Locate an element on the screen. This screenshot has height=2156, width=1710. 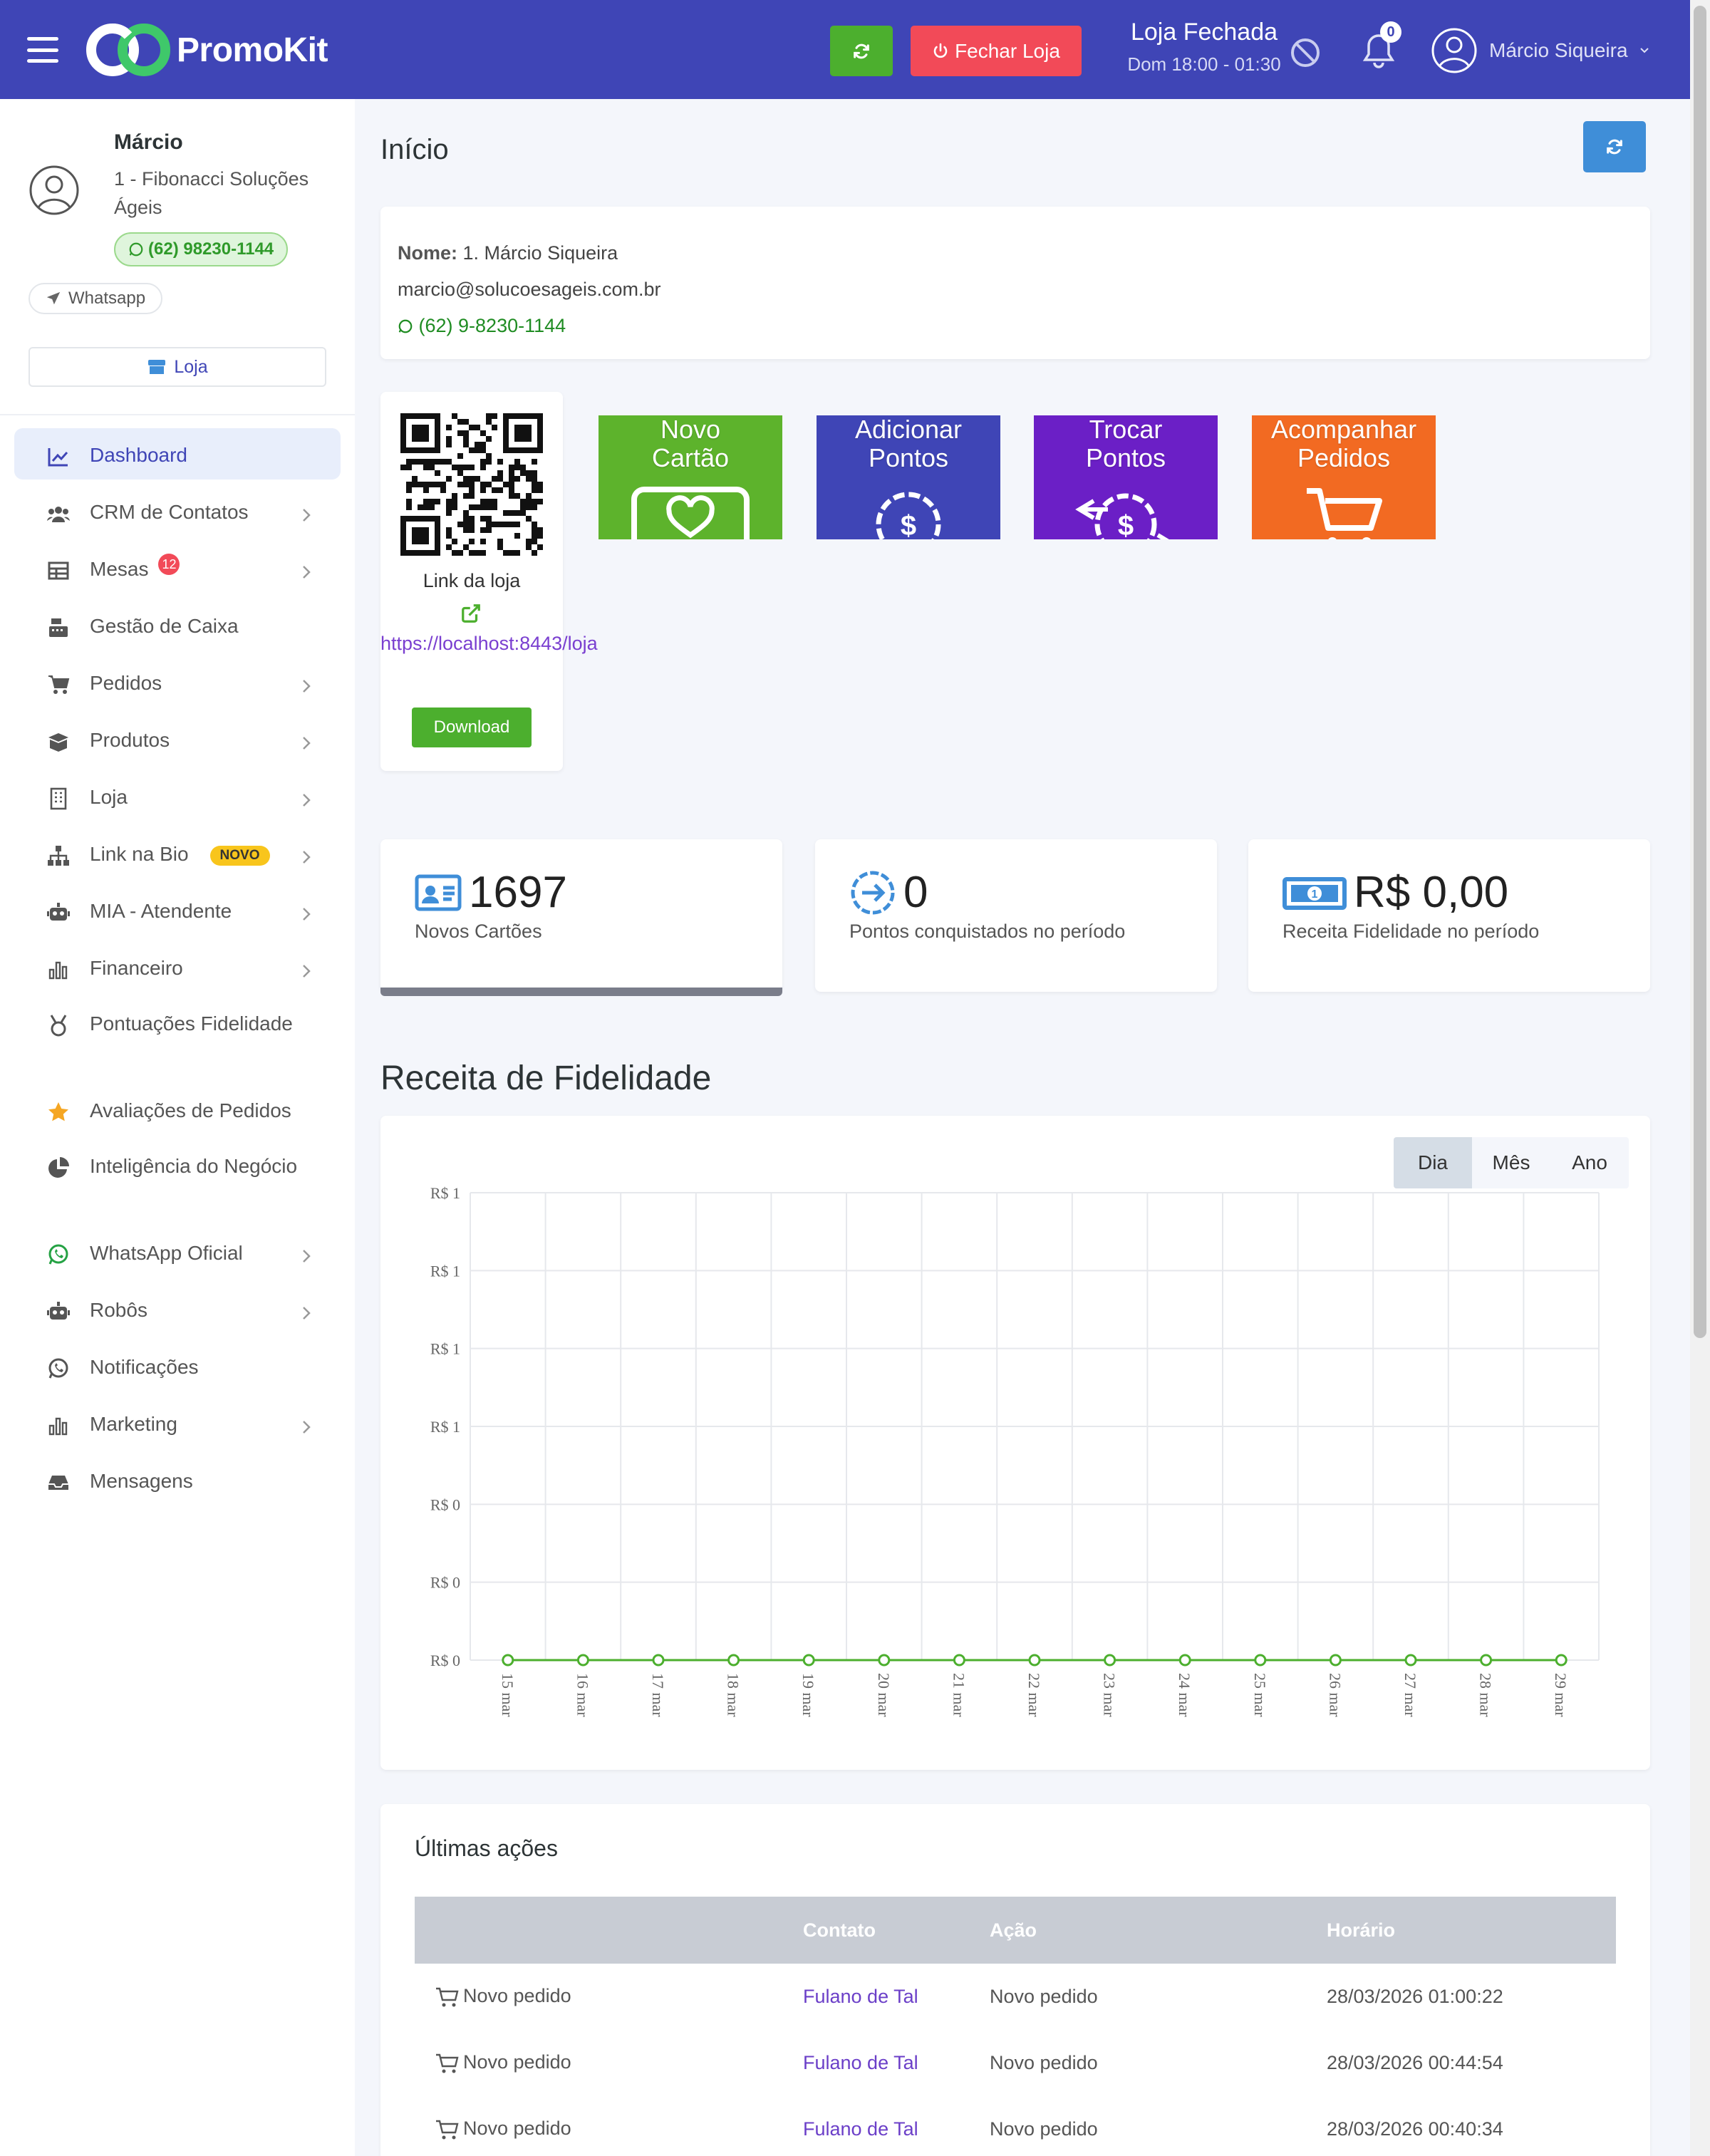
store-button: Loja is located at coordinates (177, 367).